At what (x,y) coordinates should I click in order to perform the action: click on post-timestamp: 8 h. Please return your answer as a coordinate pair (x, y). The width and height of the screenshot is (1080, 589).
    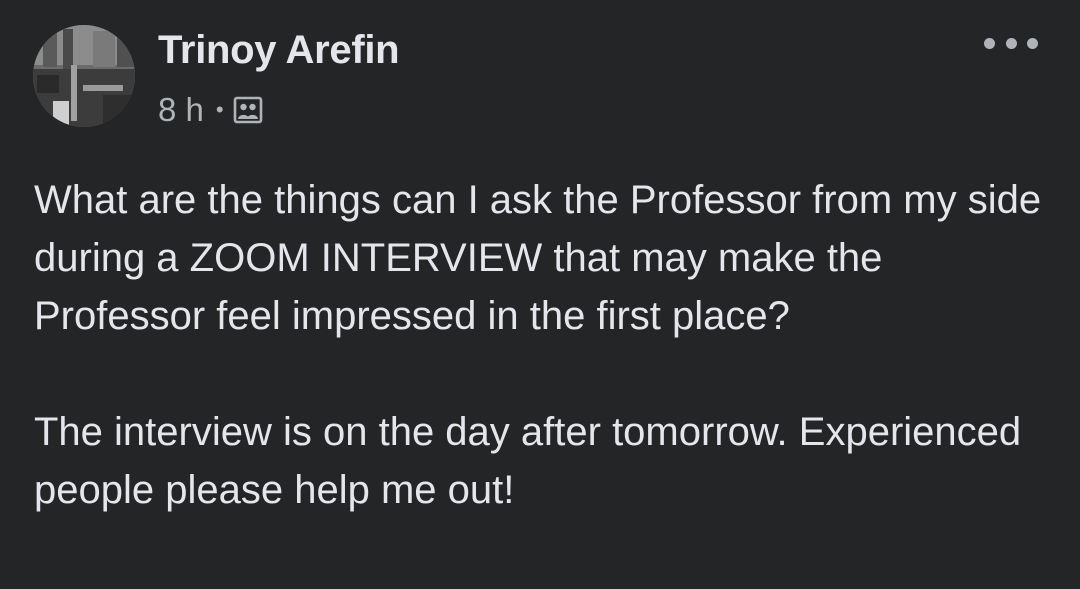
    Looking at the image, I should click on (181, 110).